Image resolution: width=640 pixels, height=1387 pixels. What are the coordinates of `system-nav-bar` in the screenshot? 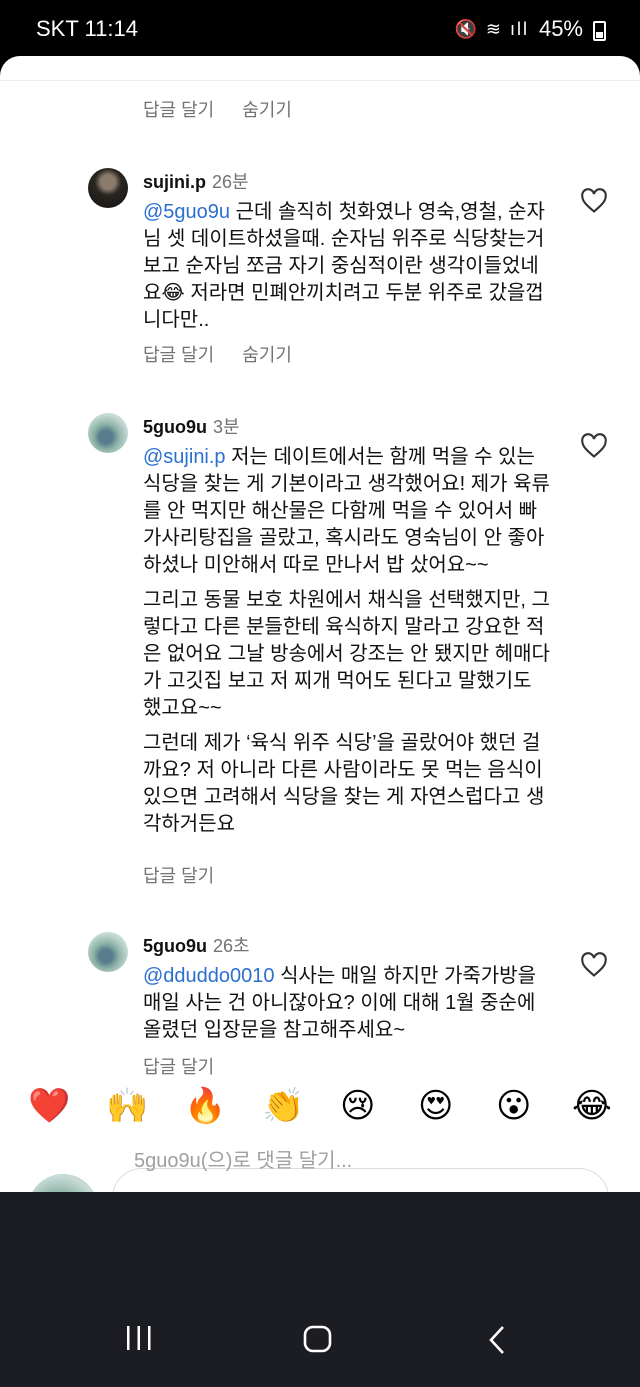 It's located at (320, 1289).